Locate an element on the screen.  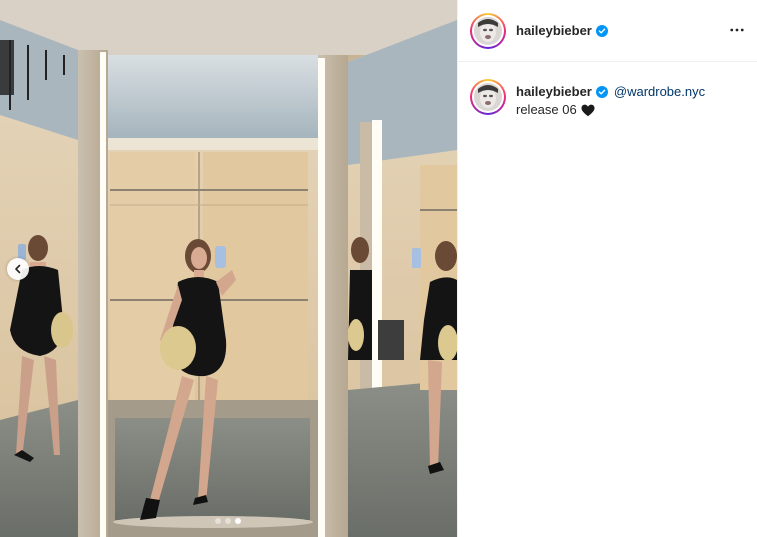
black-heart-icon is located at coordinates (588, 110).